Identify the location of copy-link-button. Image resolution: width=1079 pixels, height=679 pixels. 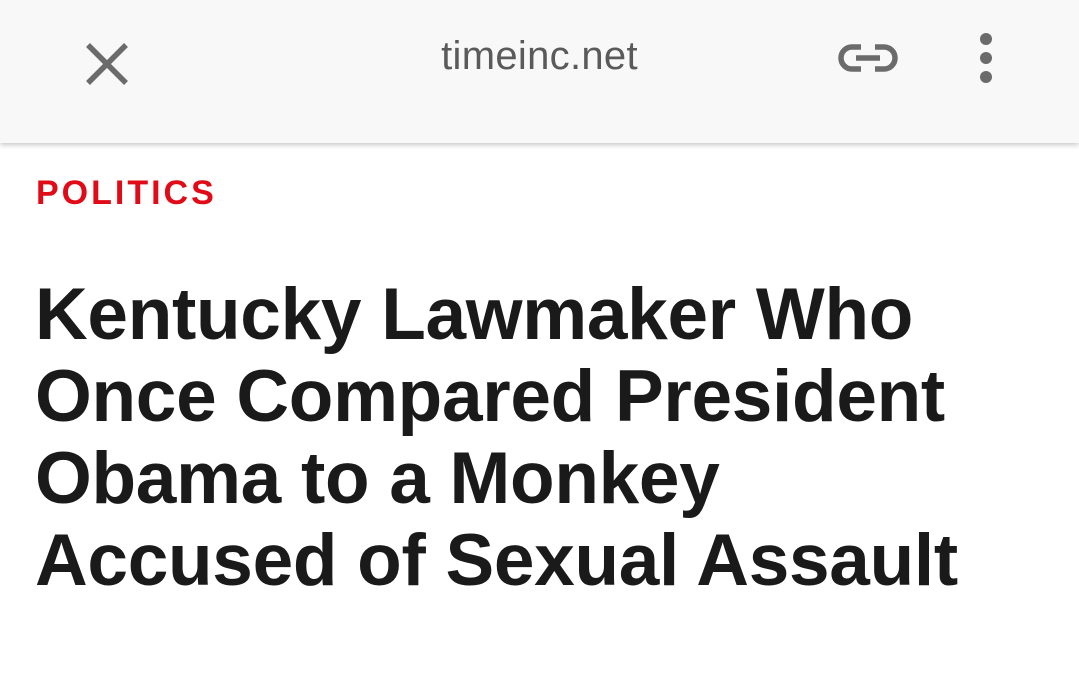
(868, 58).